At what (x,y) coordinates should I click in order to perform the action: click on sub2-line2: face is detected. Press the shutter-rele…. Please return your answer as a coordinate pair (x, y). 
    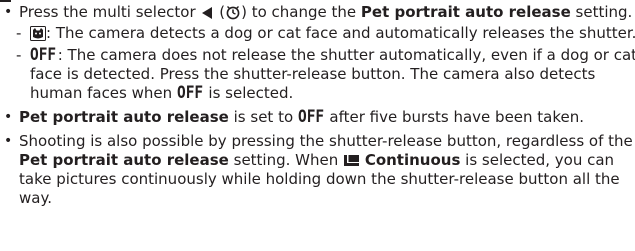
    Looking at the image, I should click on (313, 74).